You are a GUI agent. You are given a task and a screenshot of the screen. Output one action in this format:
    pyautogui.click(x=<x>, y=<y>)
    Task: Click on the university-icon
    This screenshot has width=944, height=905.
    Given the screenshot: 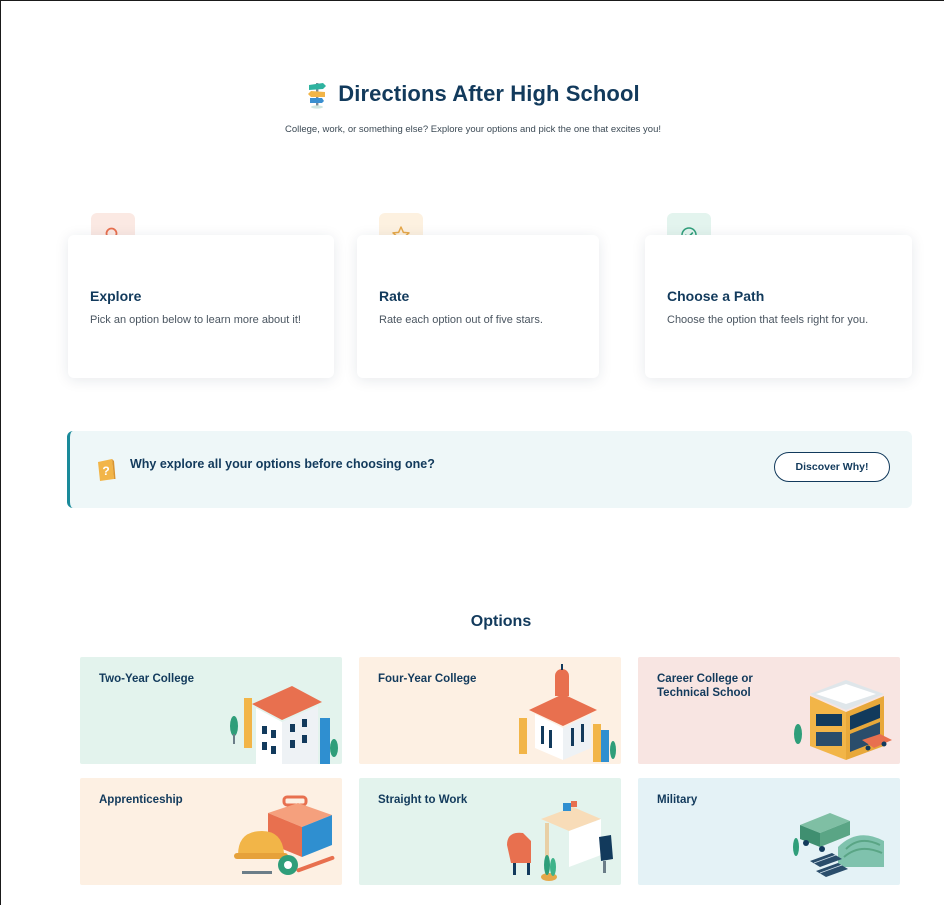 What is the action you would take?
    pyautogui.click(x=567, y=713)
    